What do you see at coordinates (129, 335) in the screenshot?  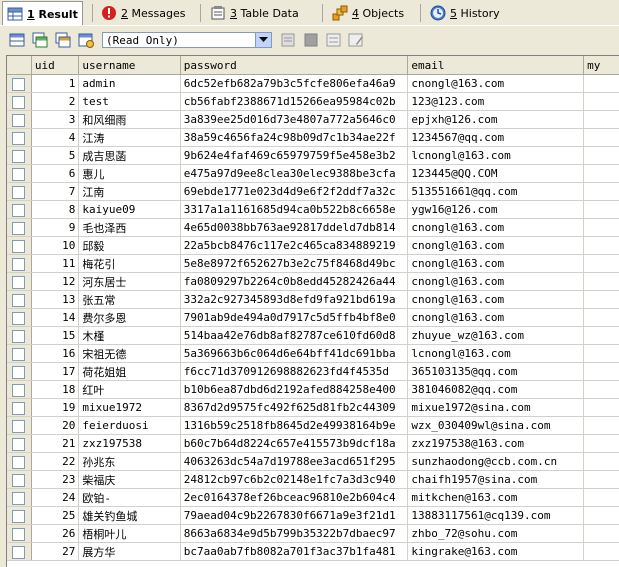 I see `cell-username: 木槿` at bounding box center [129, 335].